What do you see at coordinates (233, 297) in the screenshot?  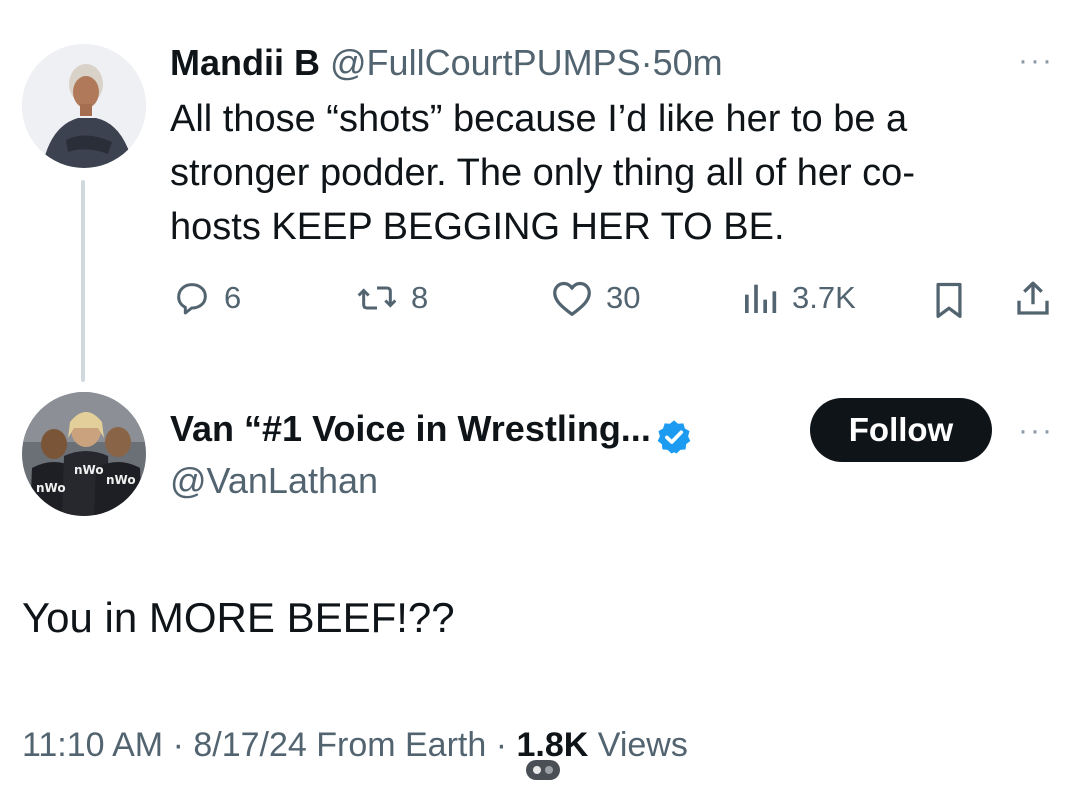 I see `reply-count: 6` at bounding box center [233, 297].